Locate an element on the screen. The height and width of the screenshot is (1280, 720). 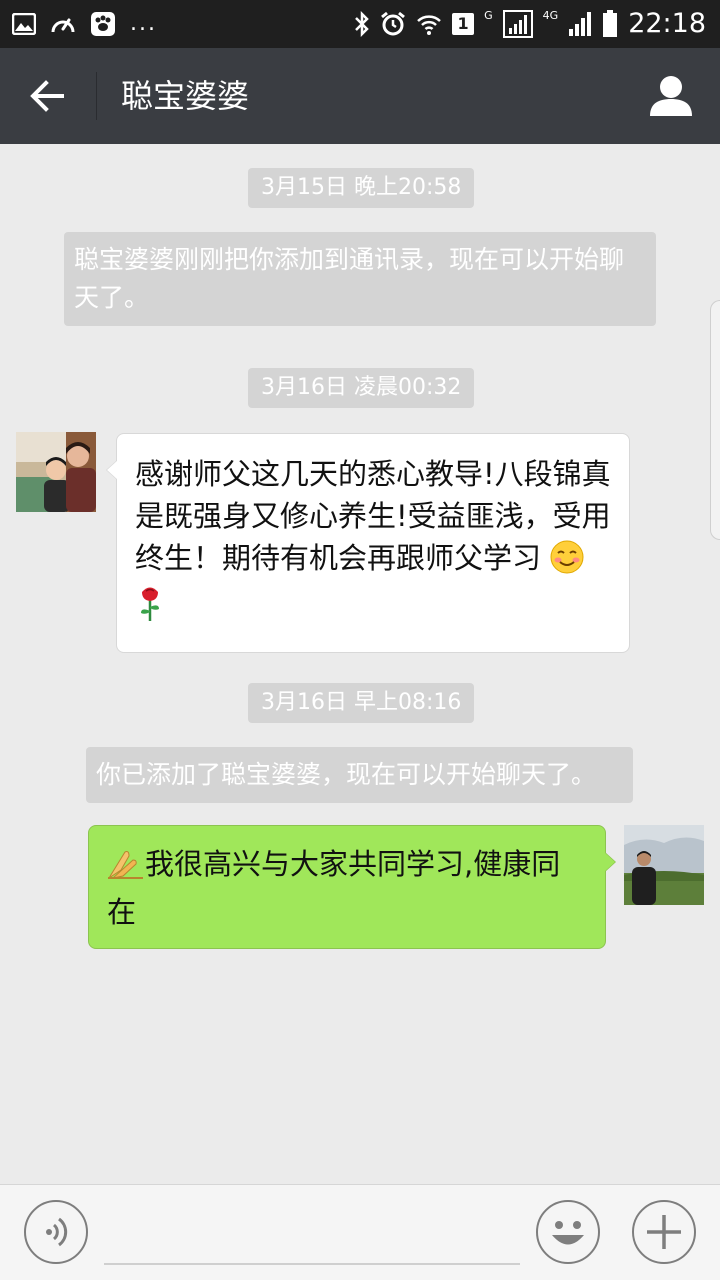
network-type-small: G is located at coordinates (488, 15).